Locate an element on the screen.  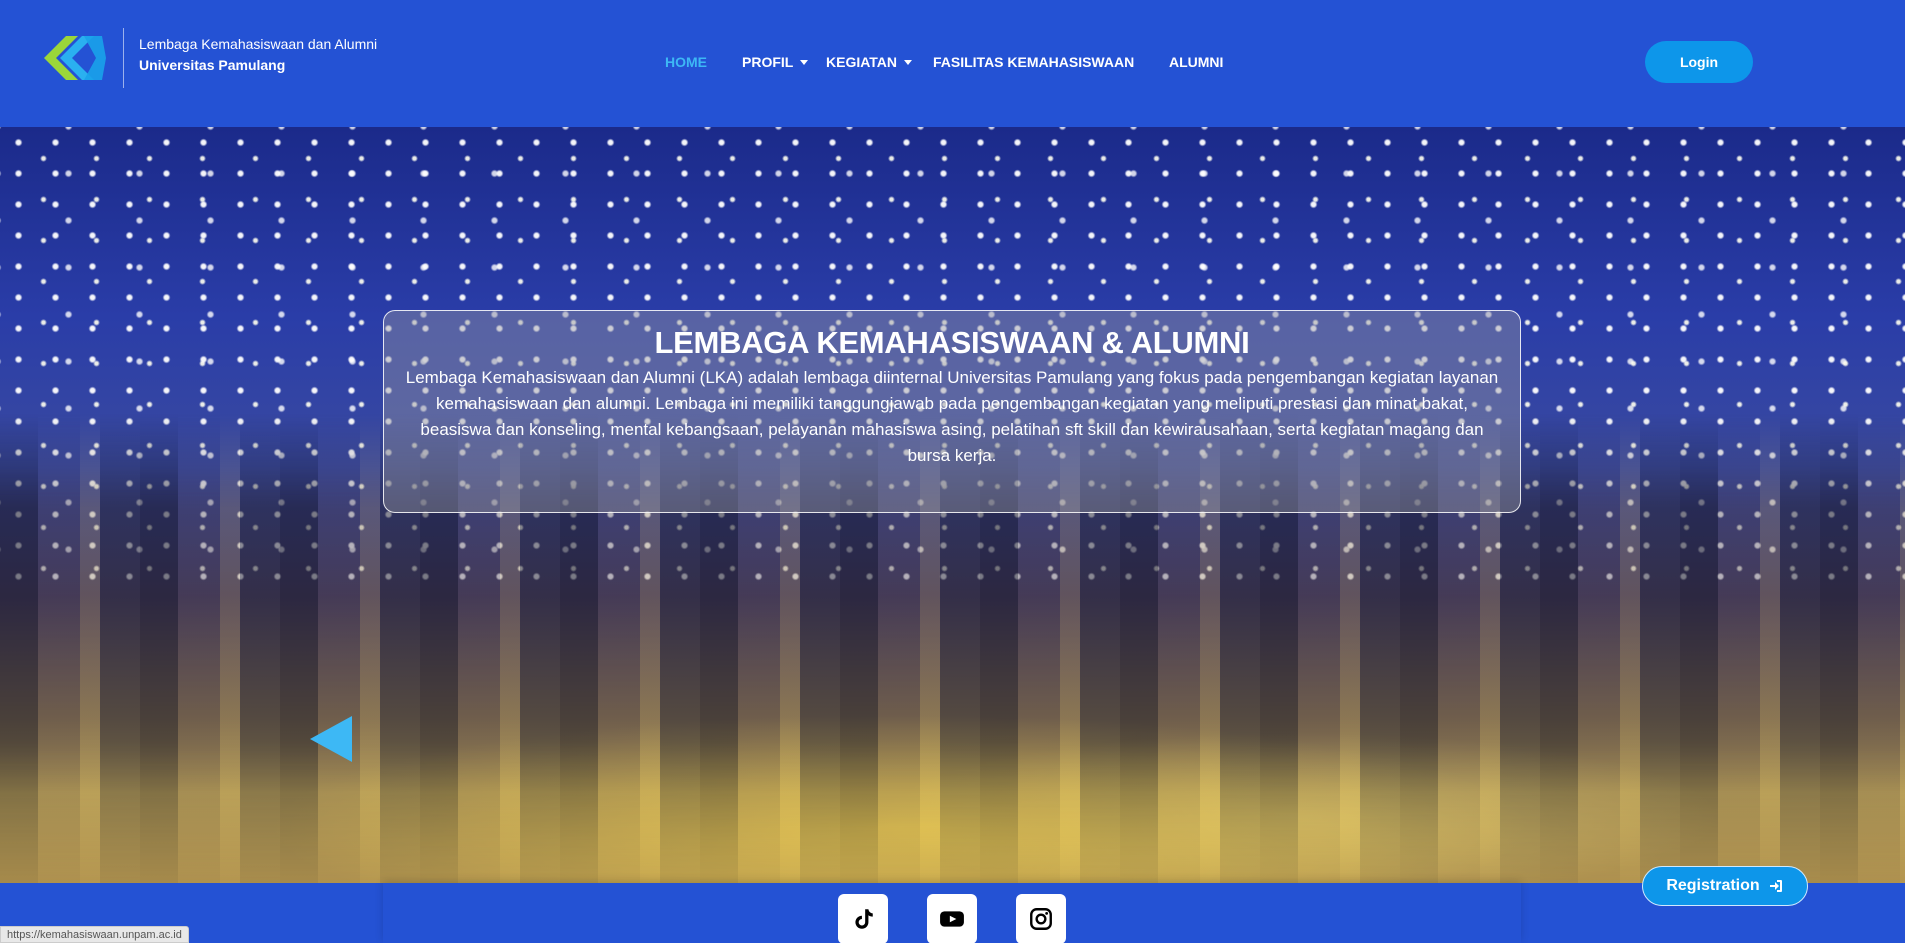
instagram-icon is located at coordinates (1041, 919).